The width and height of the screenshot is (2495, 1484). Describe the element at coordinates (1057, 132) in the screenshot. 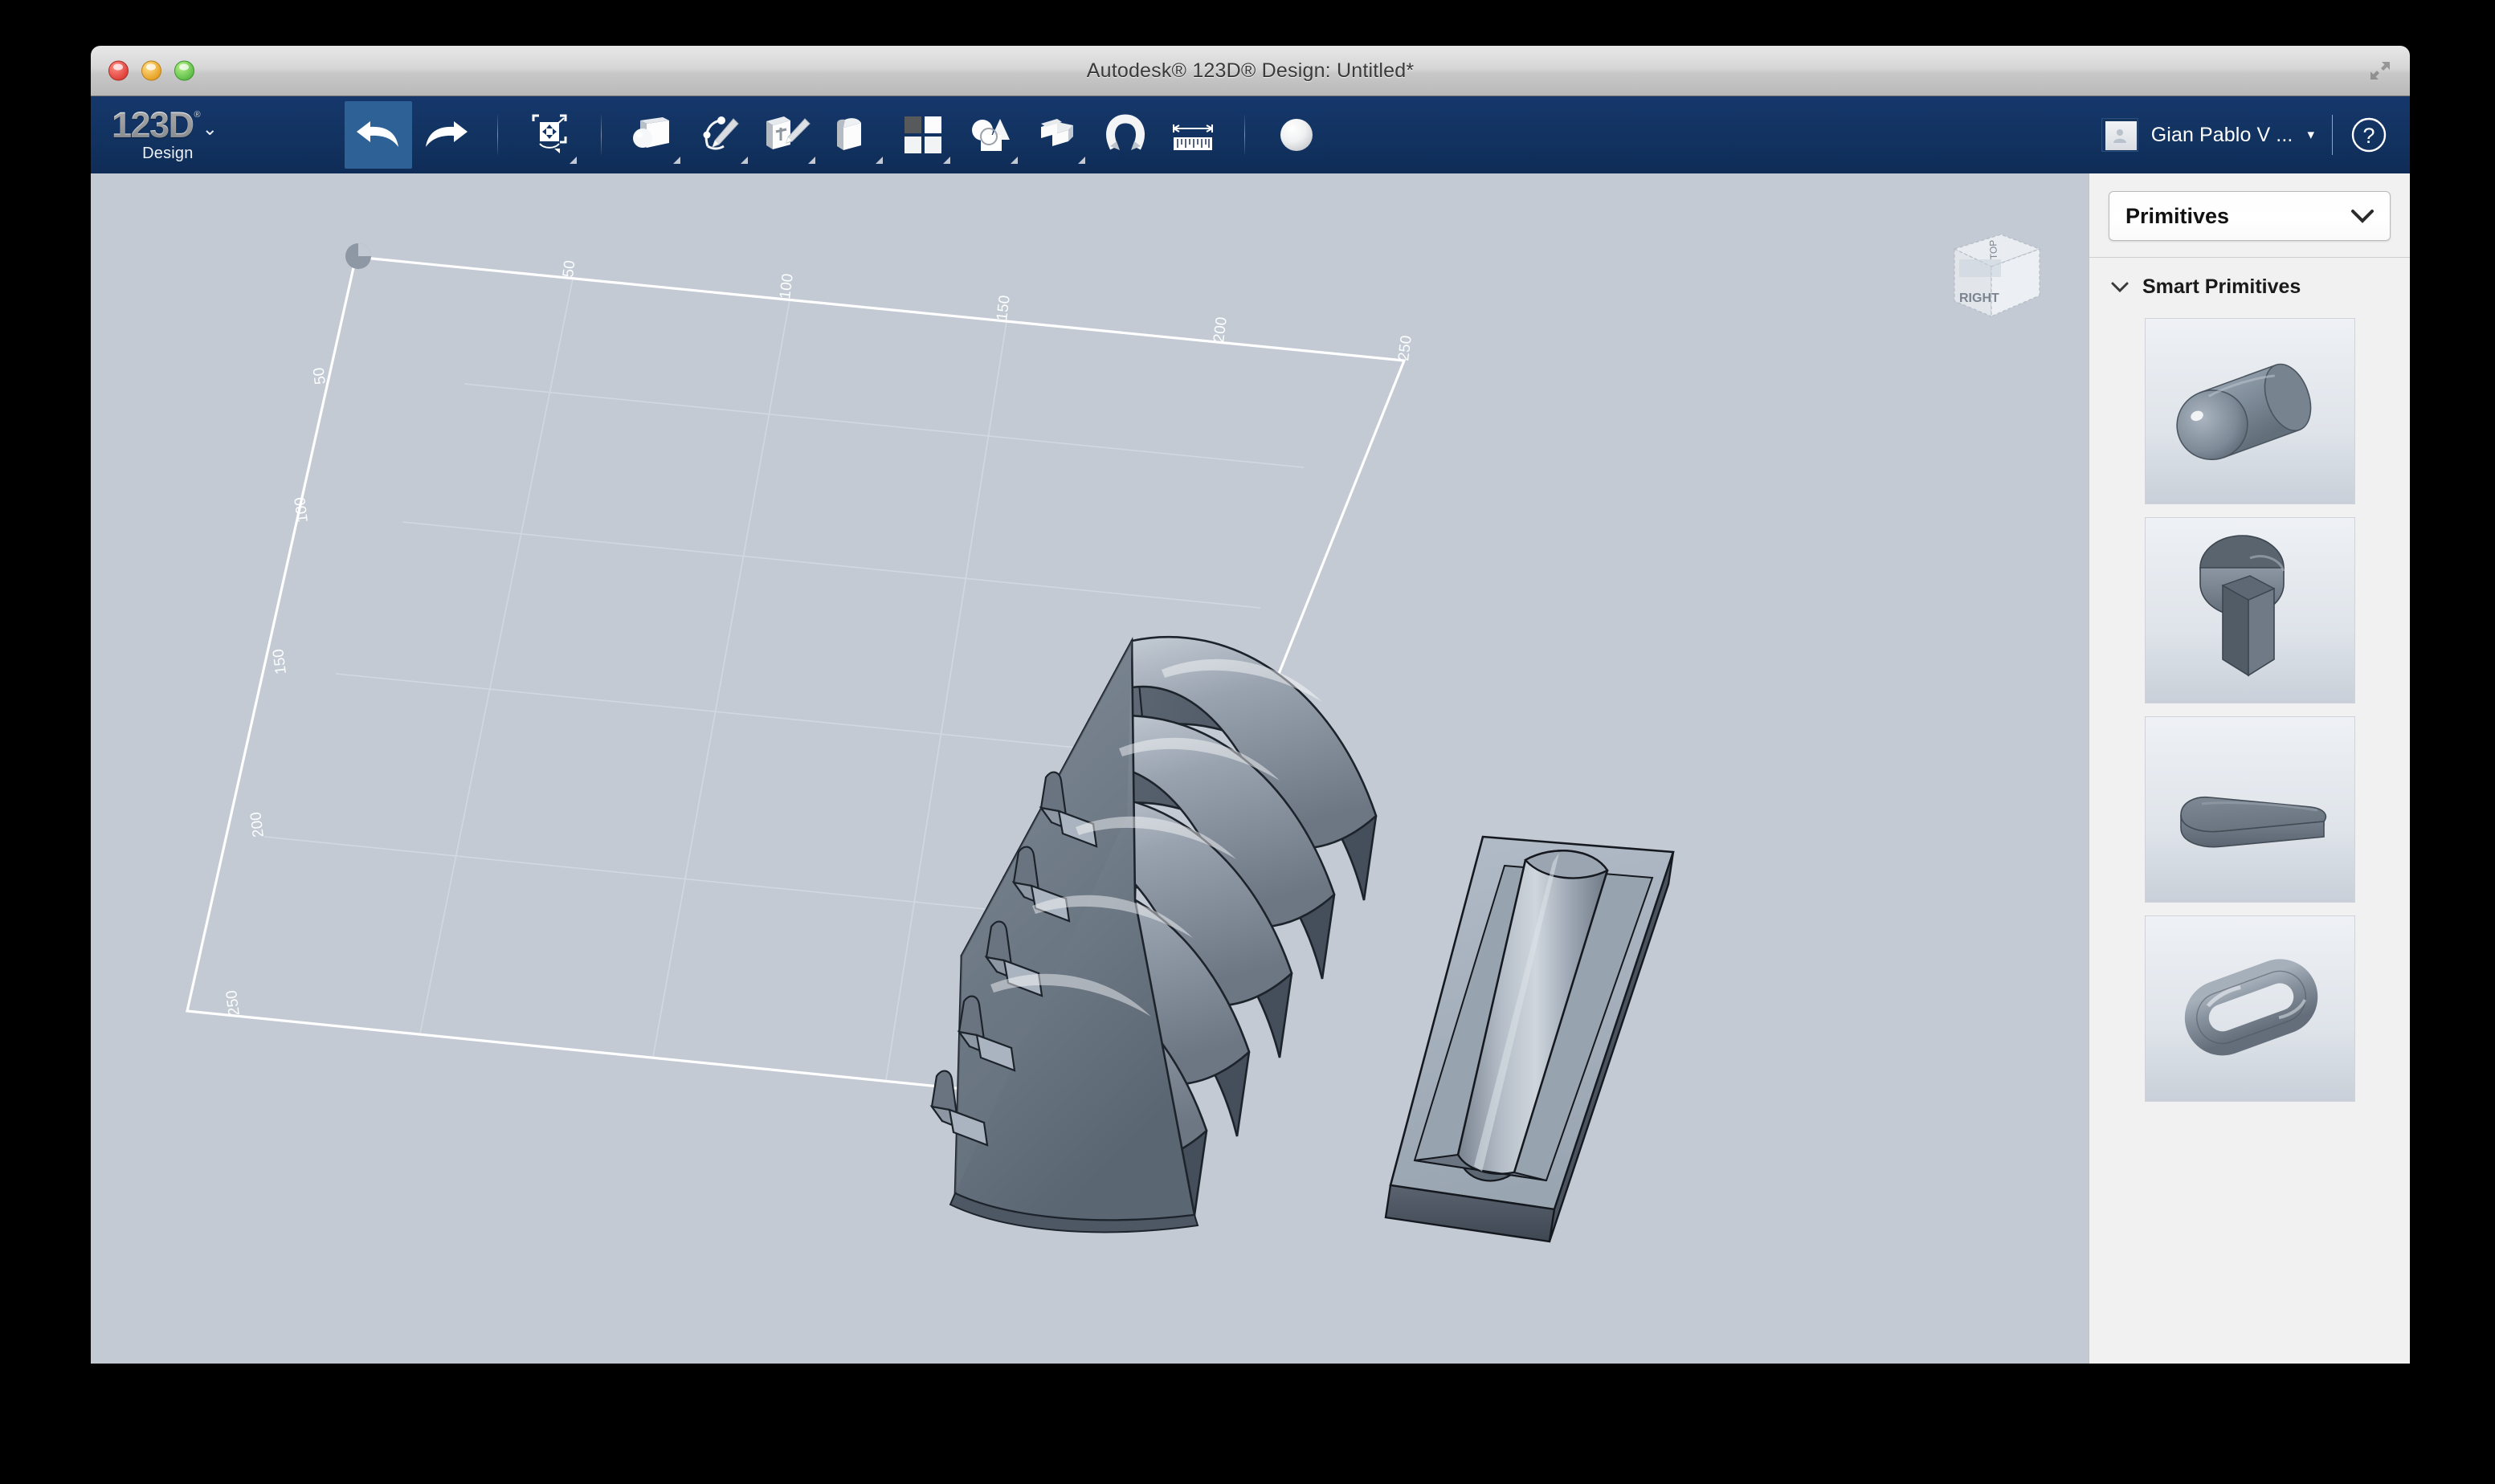

I see `combine-boolean-icon` at that location.